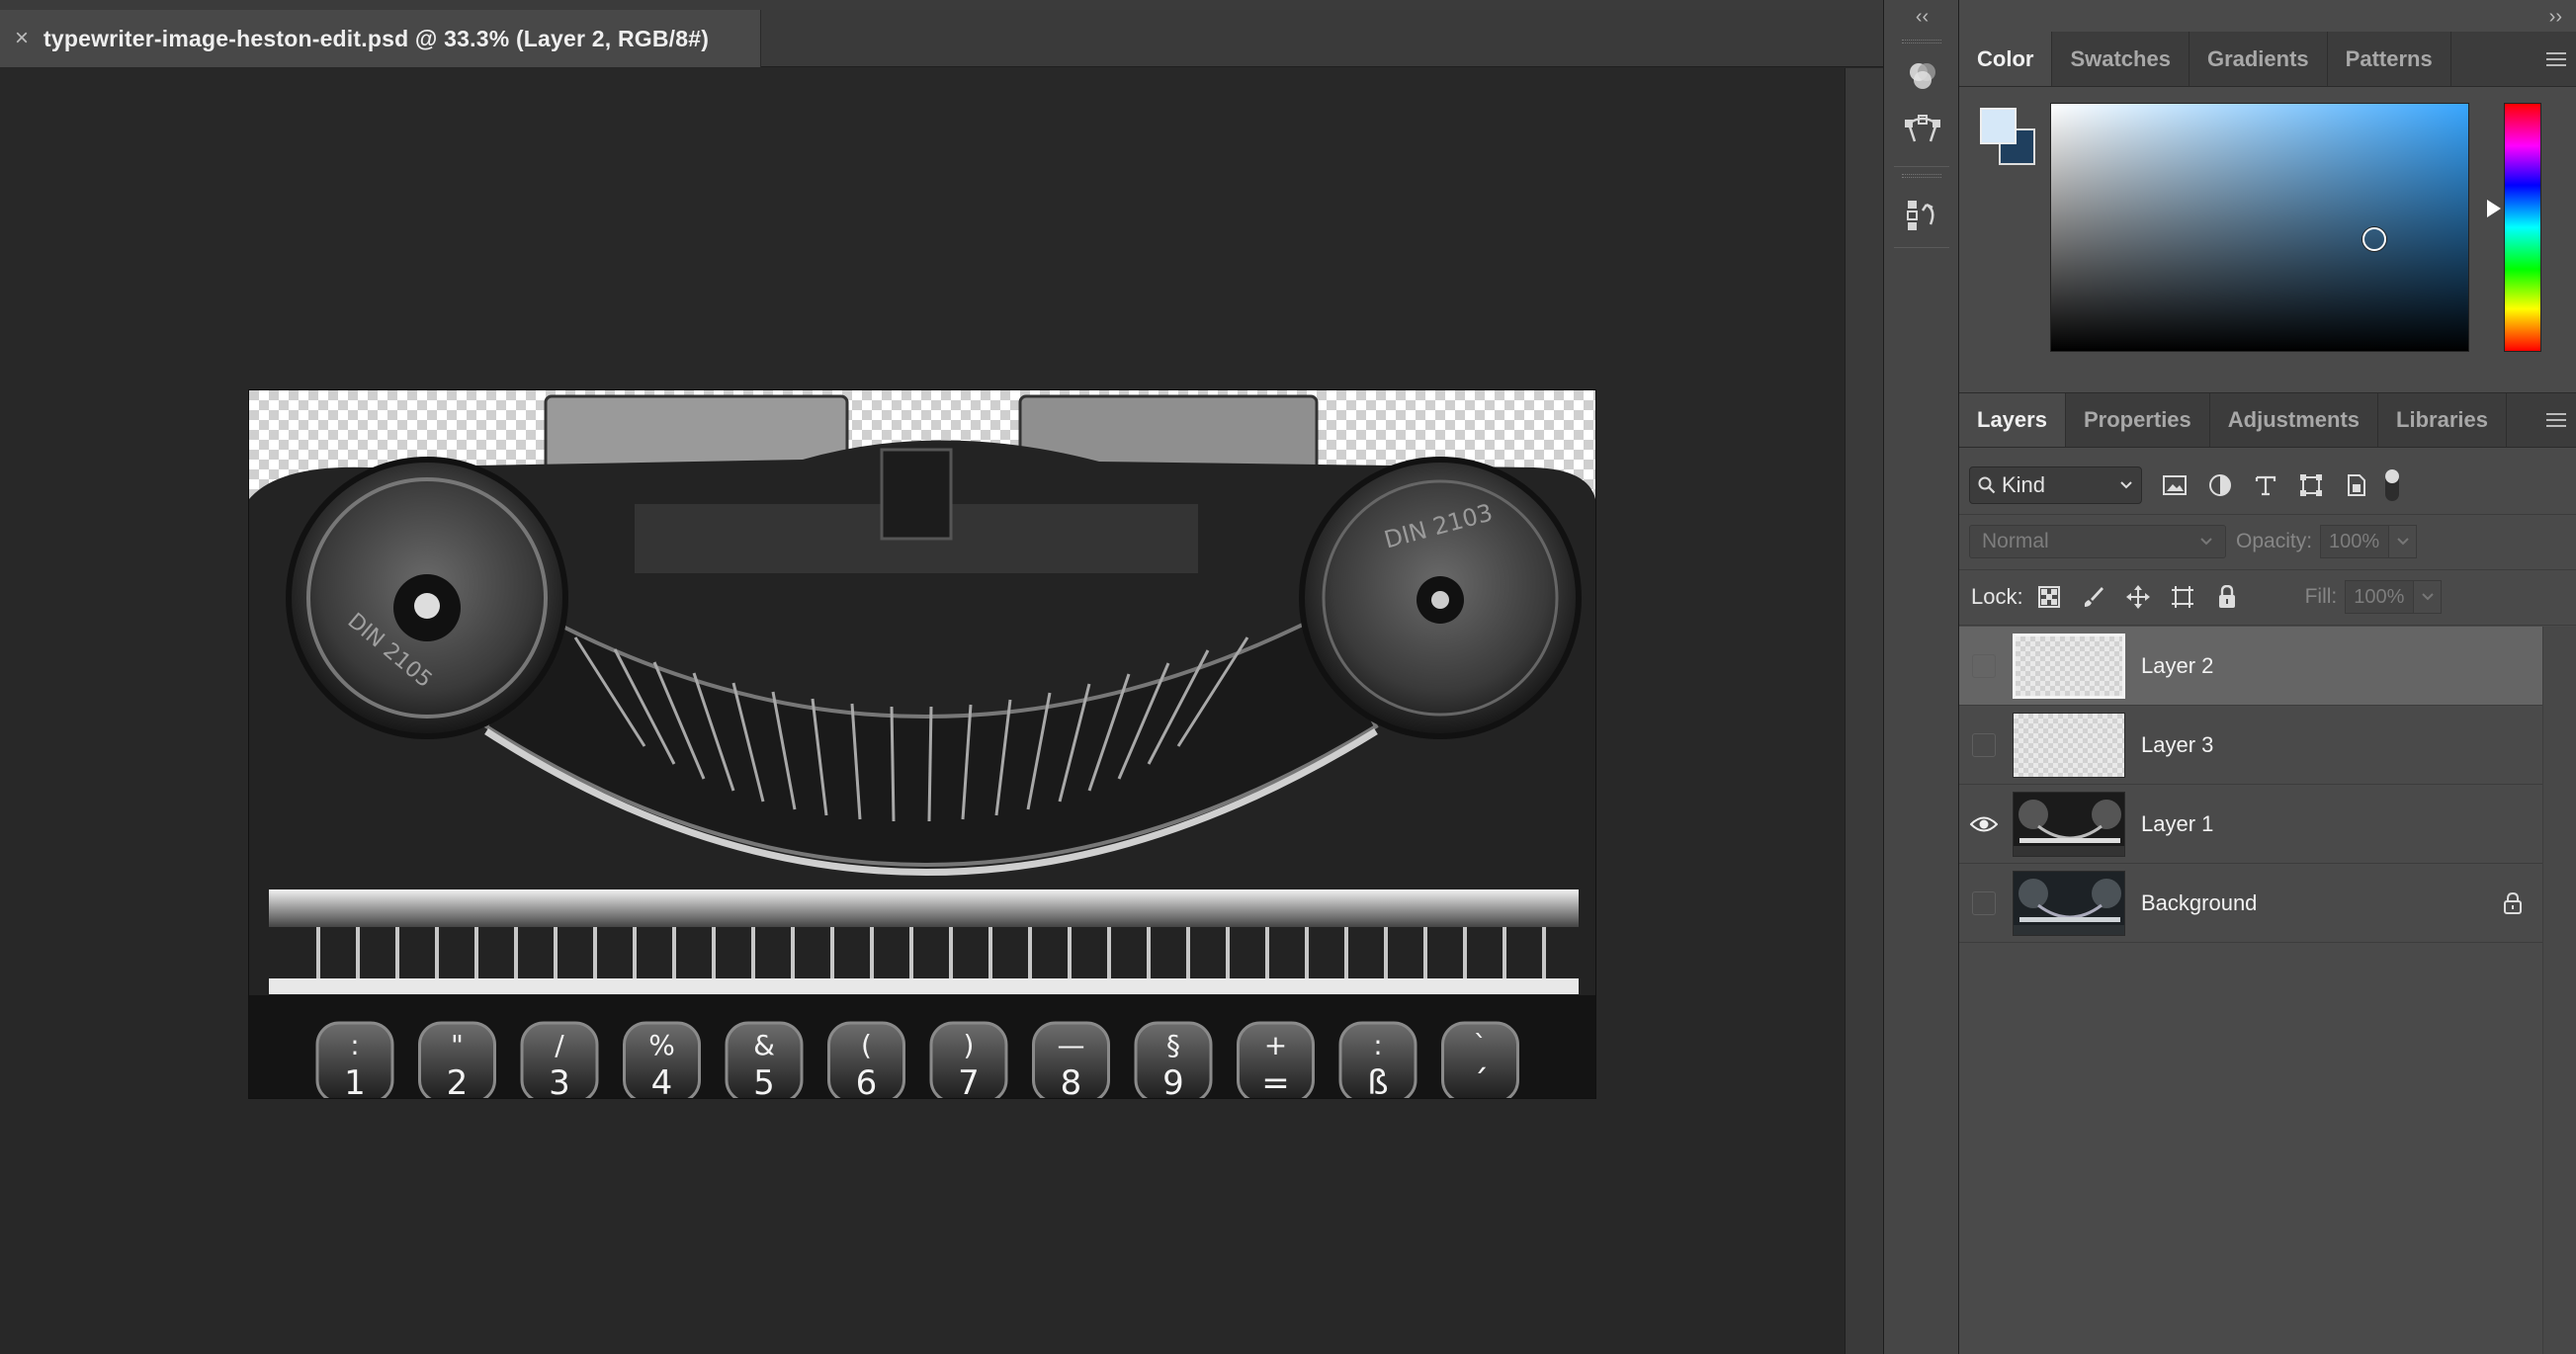 The image size is (2576, 1354). Describe the element at coordinates (2097, 541) in the screenshot. I see `blend-mode-select: Normal` at that location.